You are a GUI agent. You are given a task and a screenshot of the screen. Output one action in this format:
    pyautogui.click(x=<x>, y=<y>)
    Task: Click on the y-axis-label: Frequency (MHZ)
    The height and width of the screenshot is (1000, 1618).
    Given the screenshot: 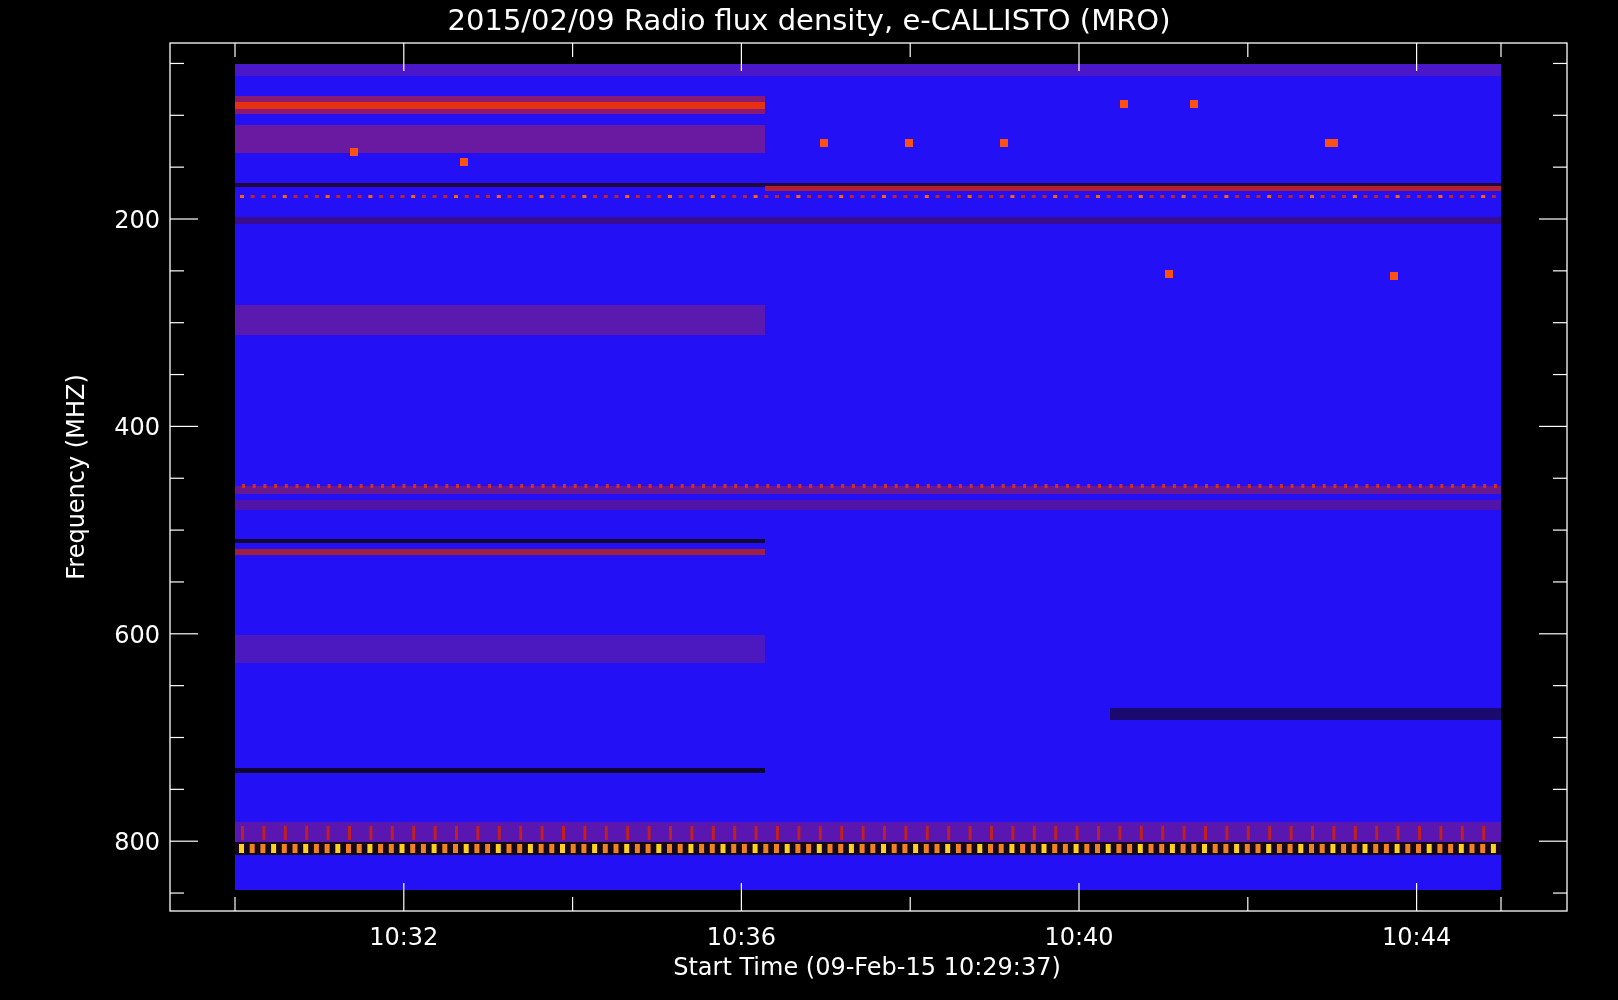 What is the action you would take?
    pyautogui.click(x=76, y=477)
    